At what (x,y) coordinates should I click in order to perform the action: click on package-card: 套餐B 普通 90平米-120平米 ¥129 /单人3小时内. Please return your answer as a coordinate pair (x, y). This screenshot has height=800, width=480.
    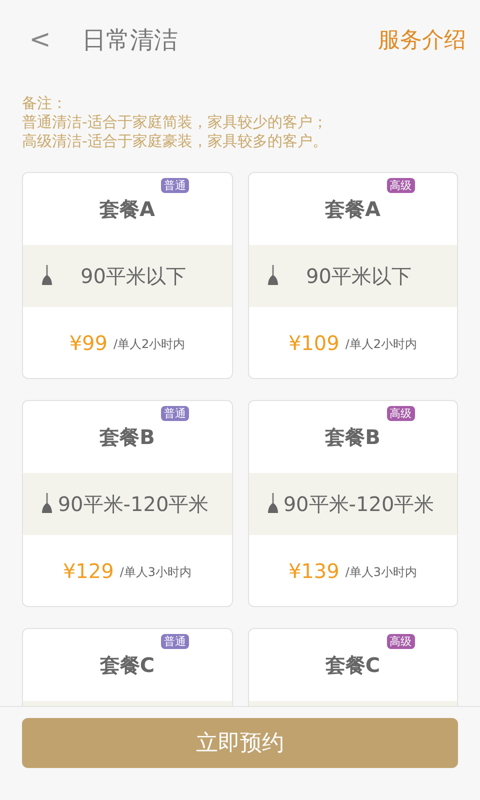
    Looking at the image, I should click on (127, 503).